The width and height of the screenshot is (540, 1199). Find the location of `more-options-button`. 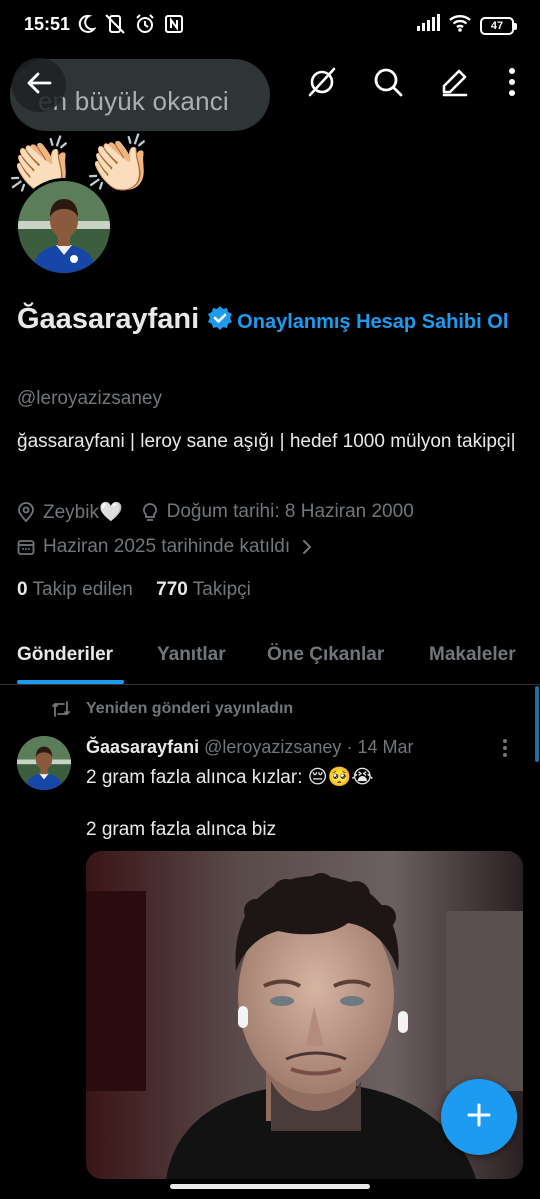

more-options-button is located at coordinates (512, 84).